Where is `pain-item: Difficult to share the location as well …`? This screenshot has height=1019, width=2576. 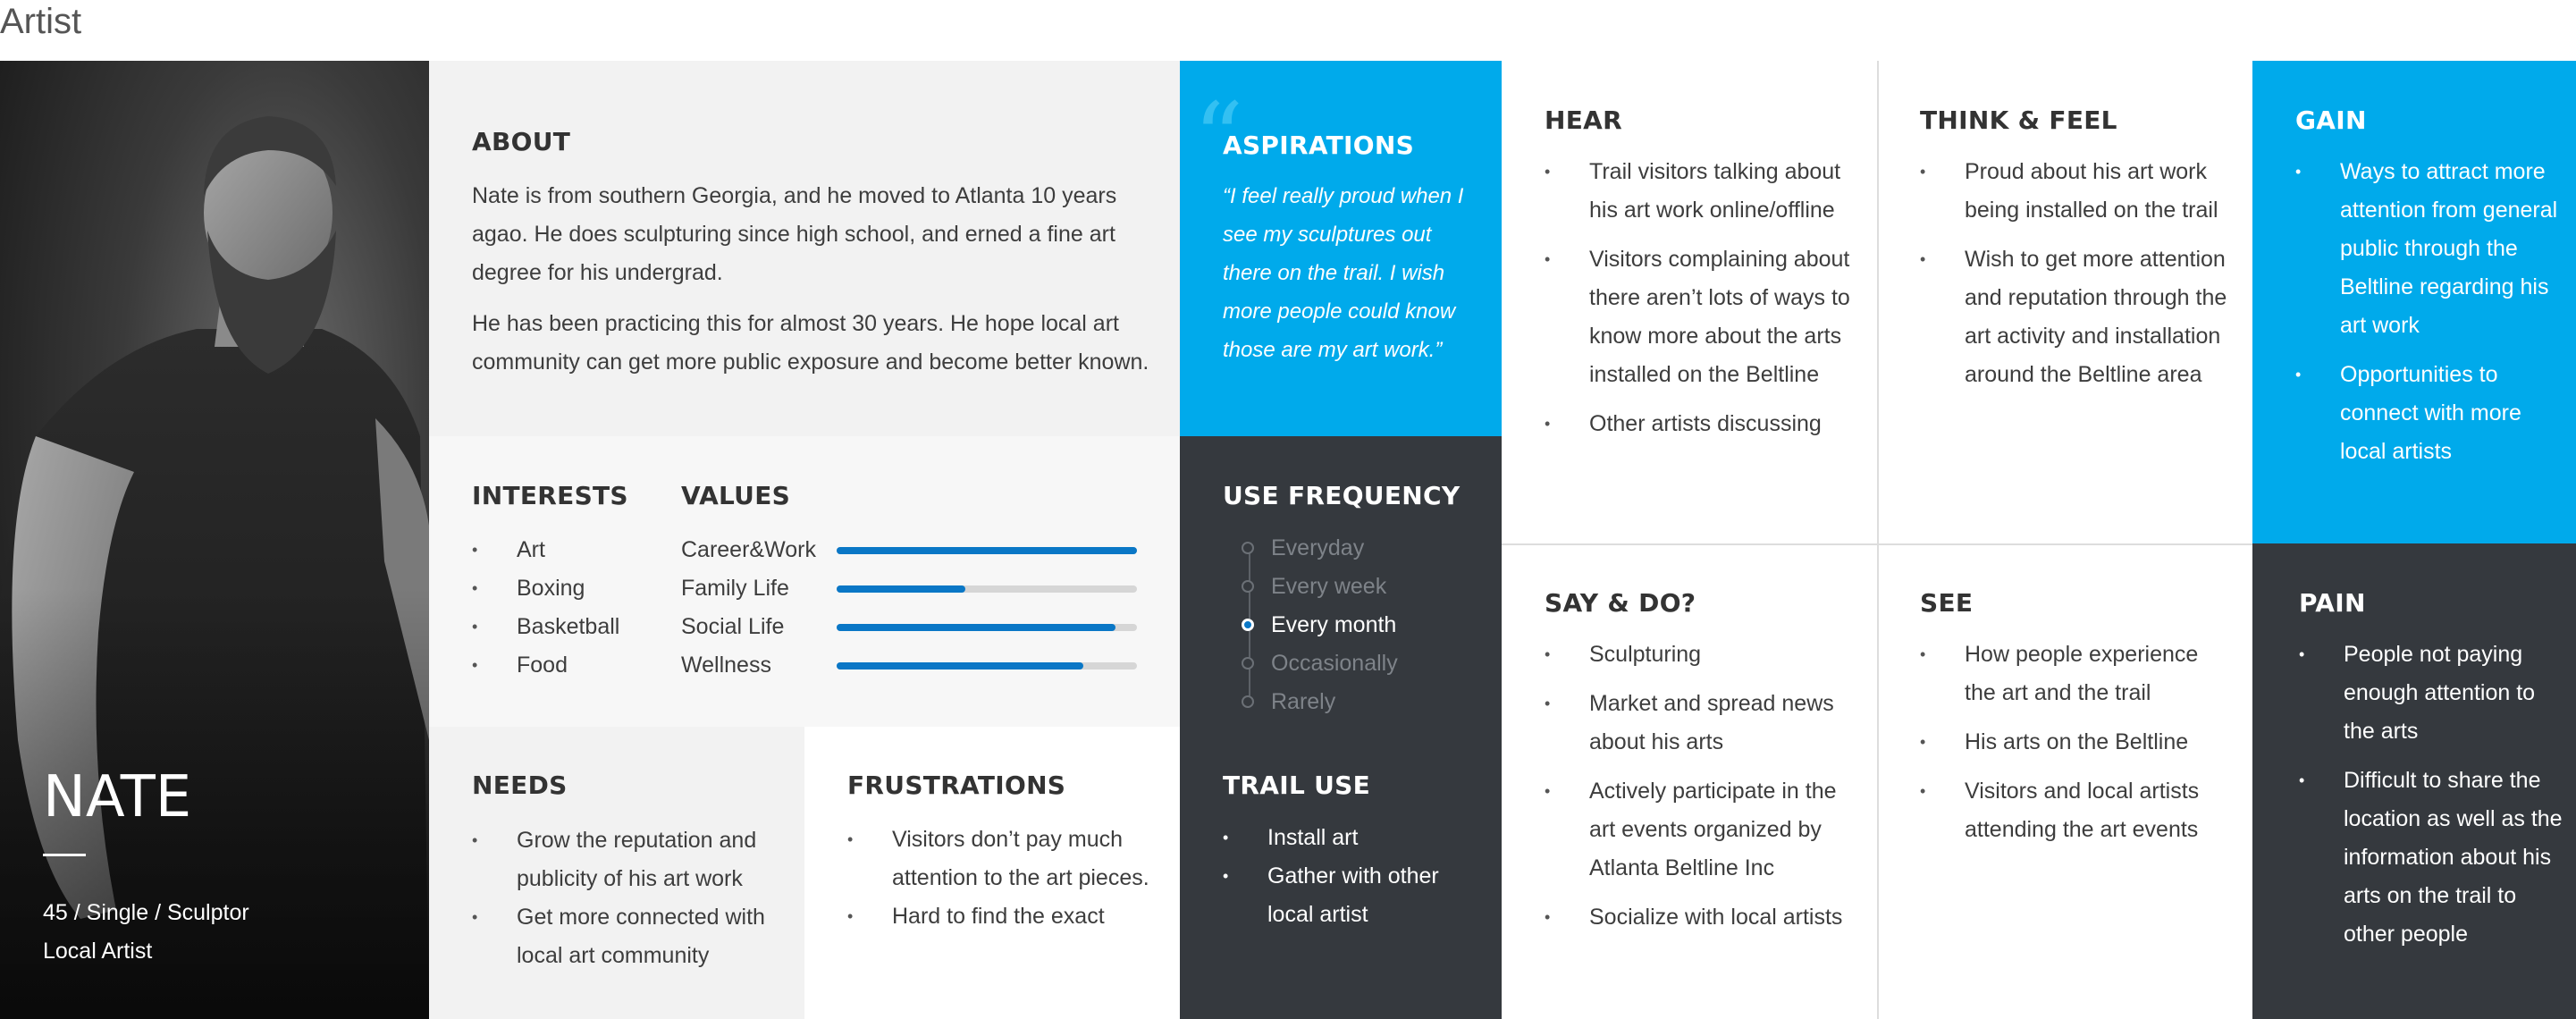 pain-item: Difficult to share the location as well … is located at coordinates (2425, 858).